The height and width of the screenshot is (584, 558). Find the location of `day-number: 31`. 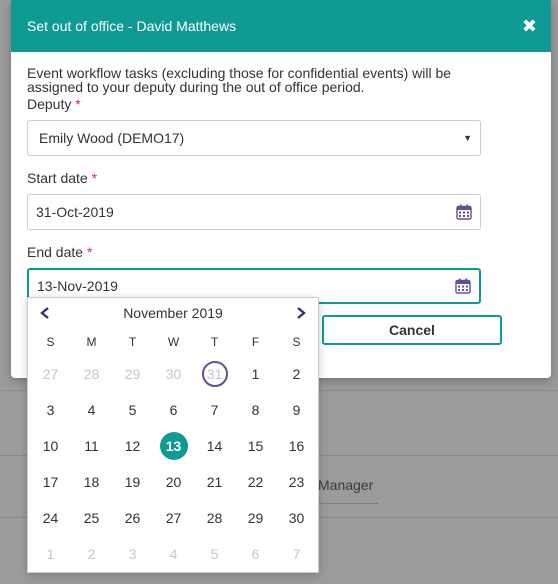

day-number: 31 is located at coordinates (214, 374).